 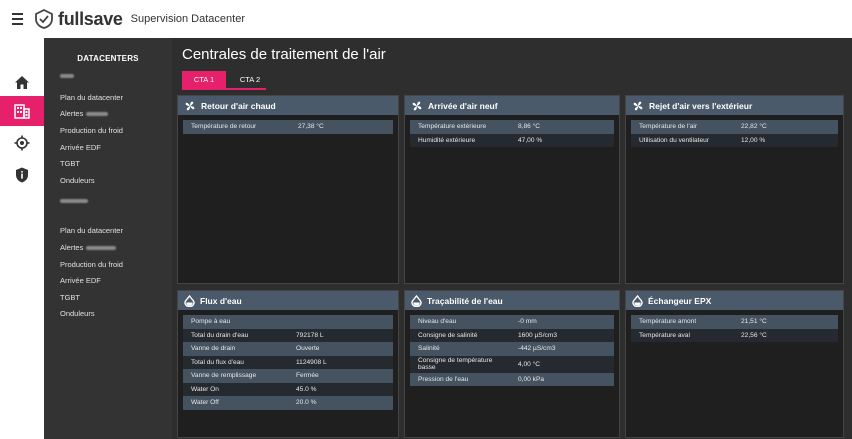 What do you see at coordinates (211, 322) in the screenshot?
I see `row-label: Pompe à eau` at bounding box center [211, 322].